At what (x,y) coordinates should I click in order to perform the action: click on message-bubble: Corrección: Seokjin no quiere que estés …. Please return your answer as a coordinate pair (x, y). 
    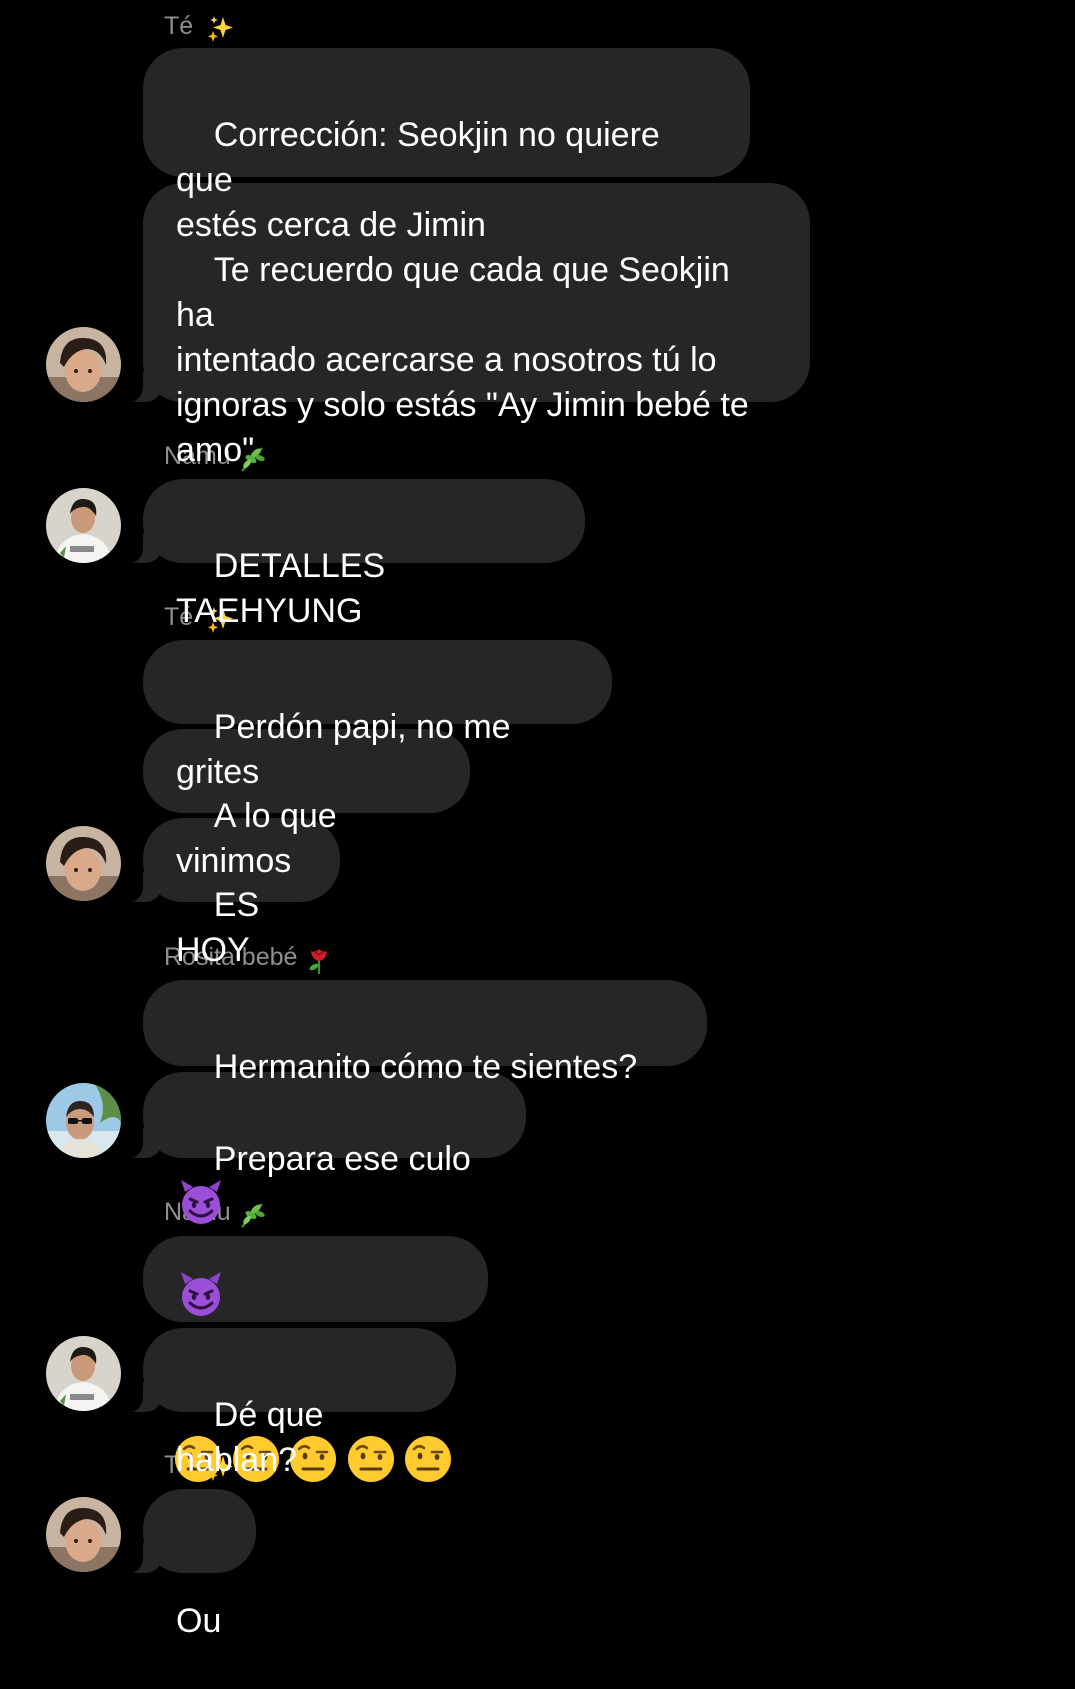
    Looking at the image, I should click on (446, 146).